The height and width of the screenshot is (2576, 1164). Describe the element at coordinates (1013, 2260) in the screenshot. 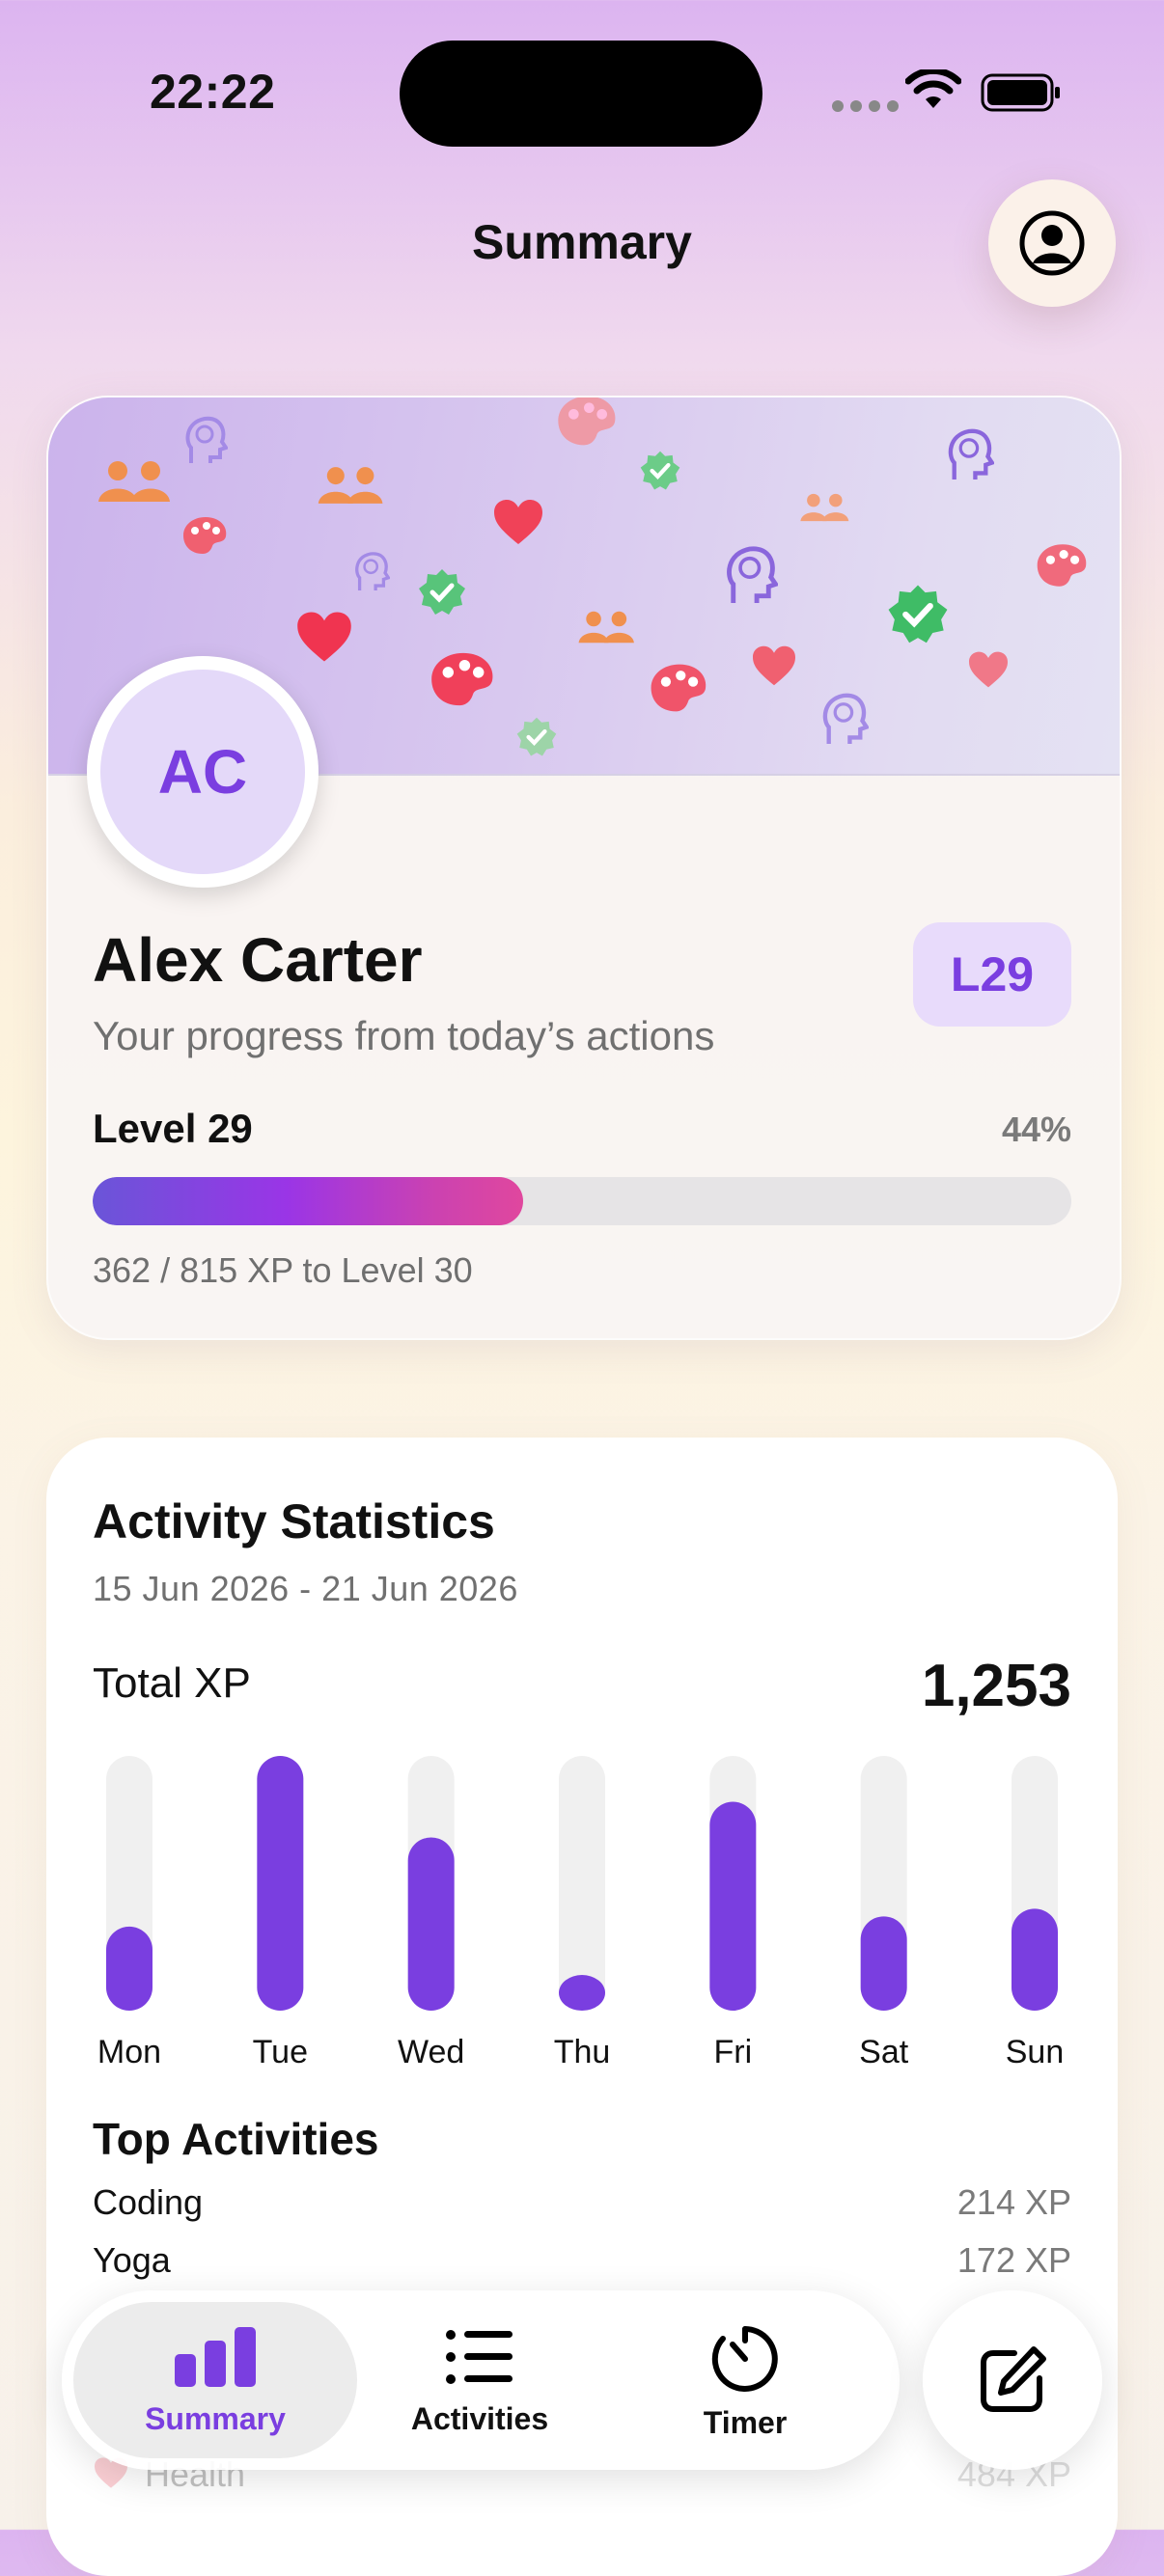

I see `activity-xp: 172 XP` at that location.